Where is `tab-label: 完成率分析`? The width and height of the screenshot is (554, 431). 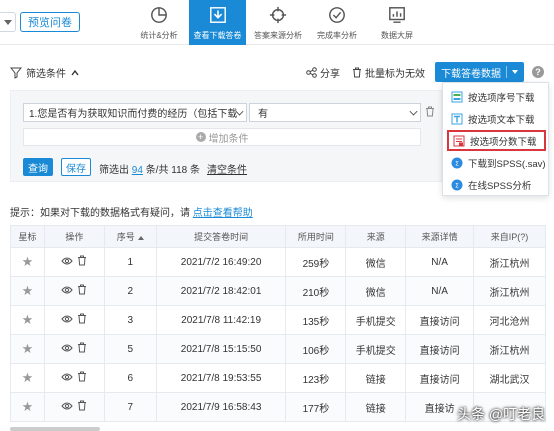
tab-label: 完成率分析 is located at coordinates (337, 35).